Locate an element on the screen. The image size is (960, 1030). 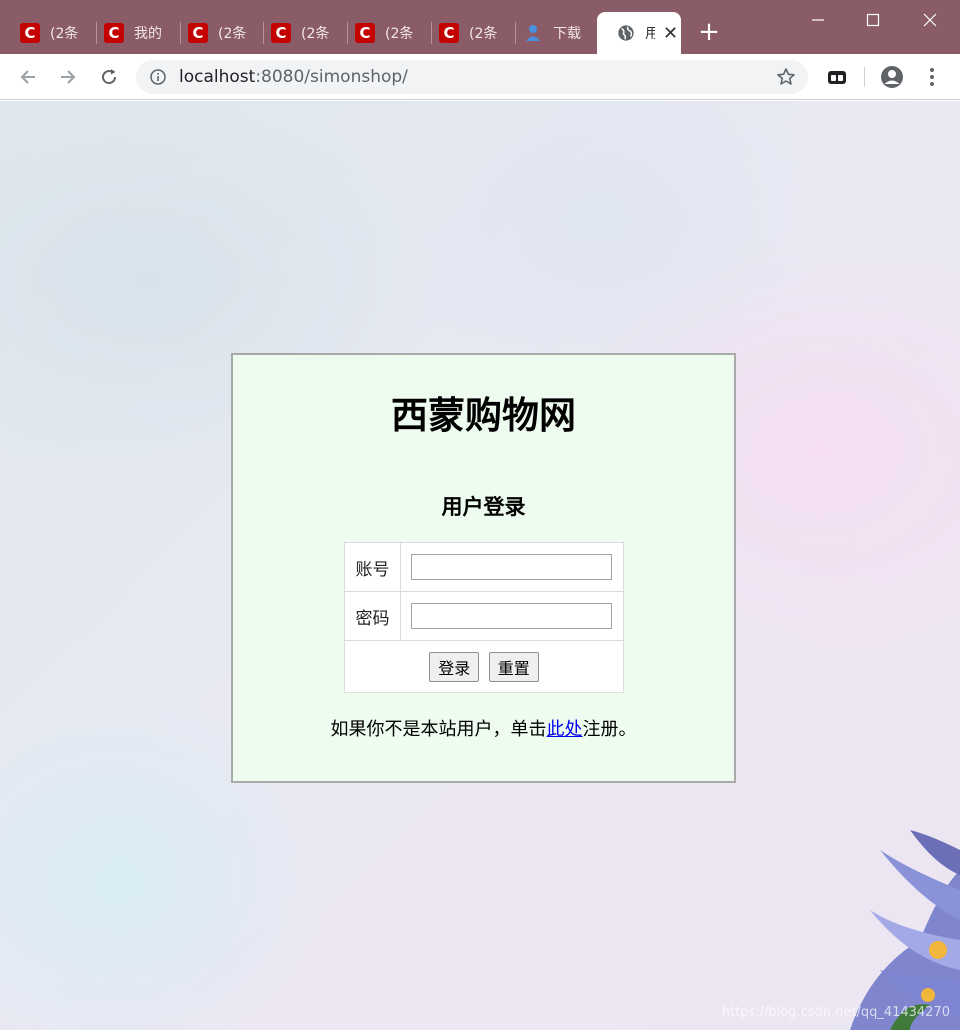
arrow-right-icon is located at coordinates (68, 77).